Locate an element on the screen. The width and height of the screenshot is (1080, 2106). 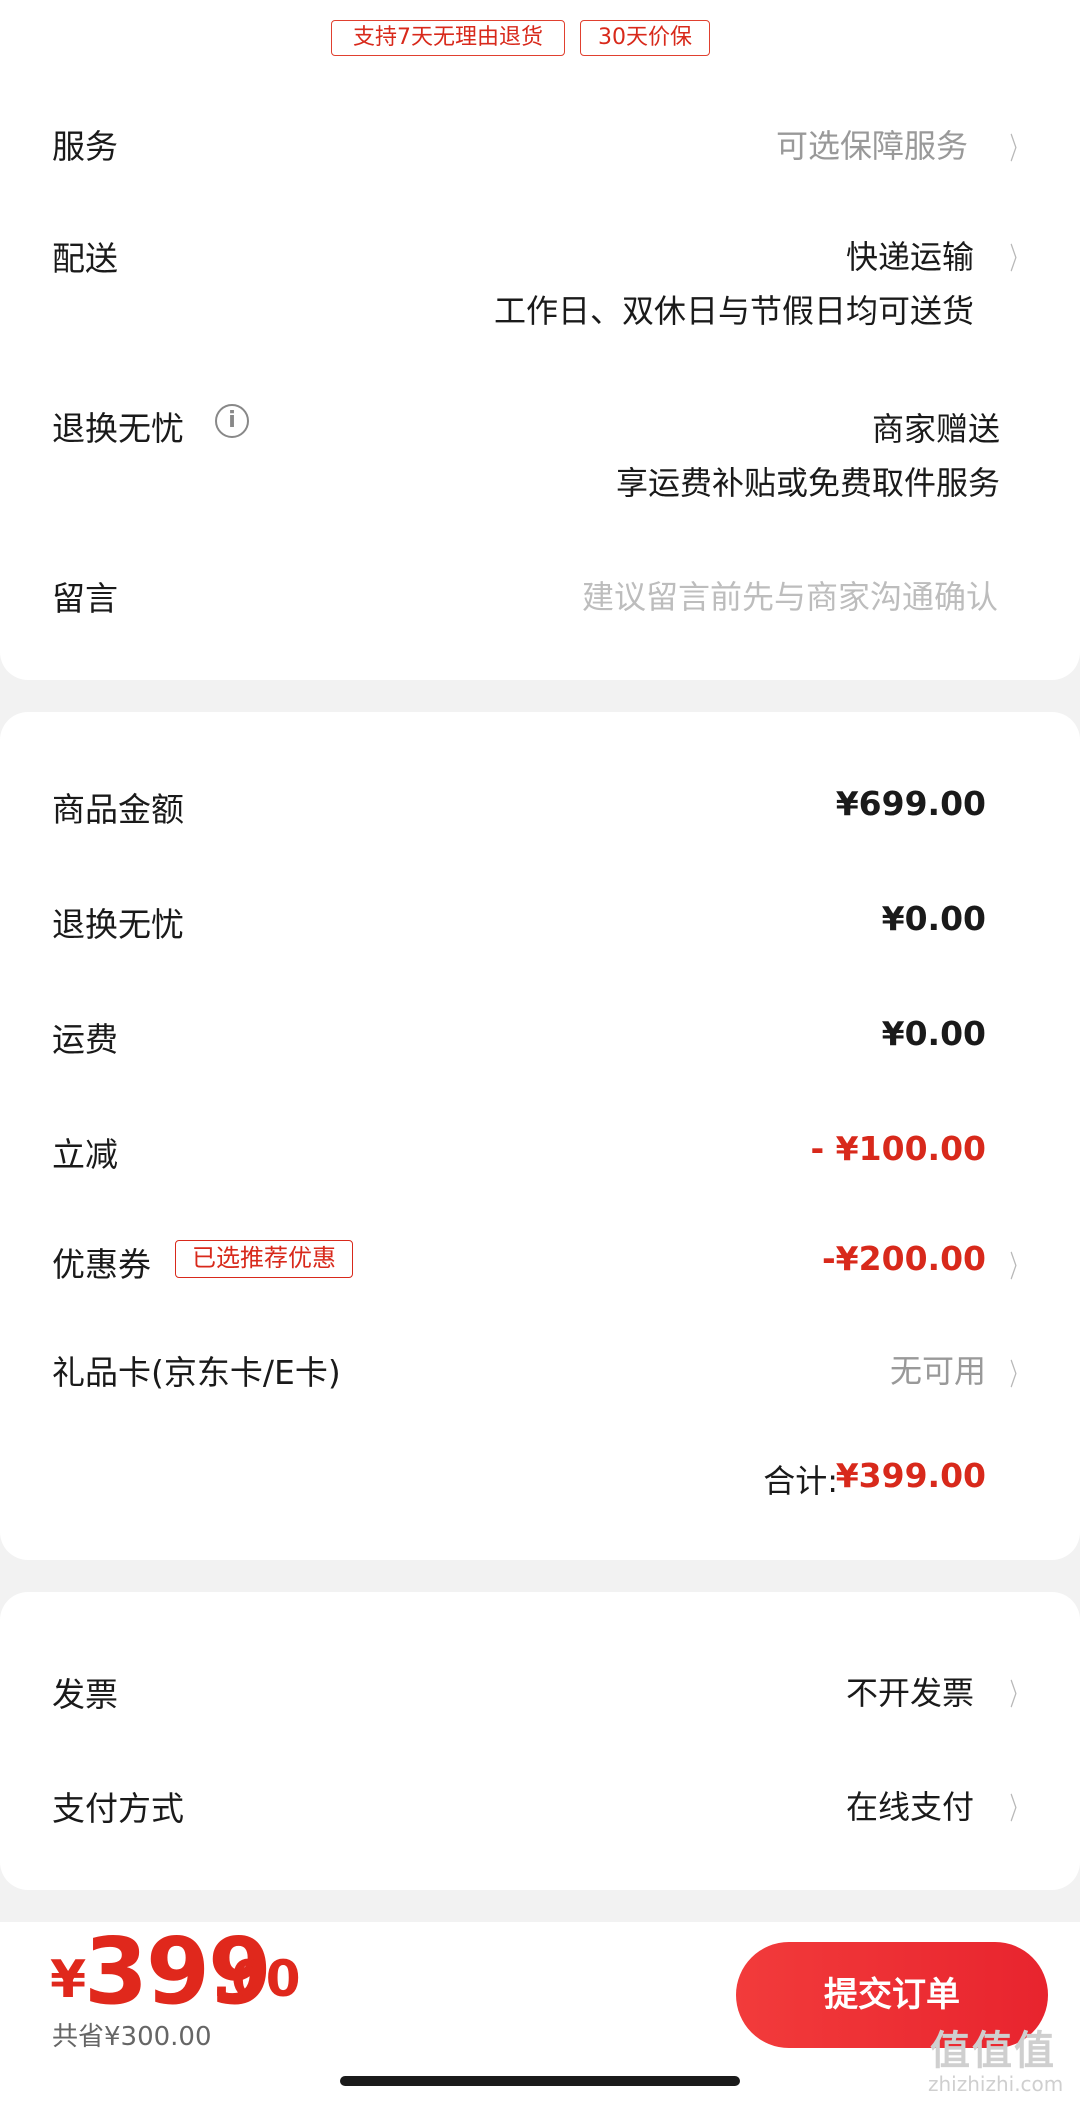
watermark-logo: 值值值 is located at coordinates (993, 2051).